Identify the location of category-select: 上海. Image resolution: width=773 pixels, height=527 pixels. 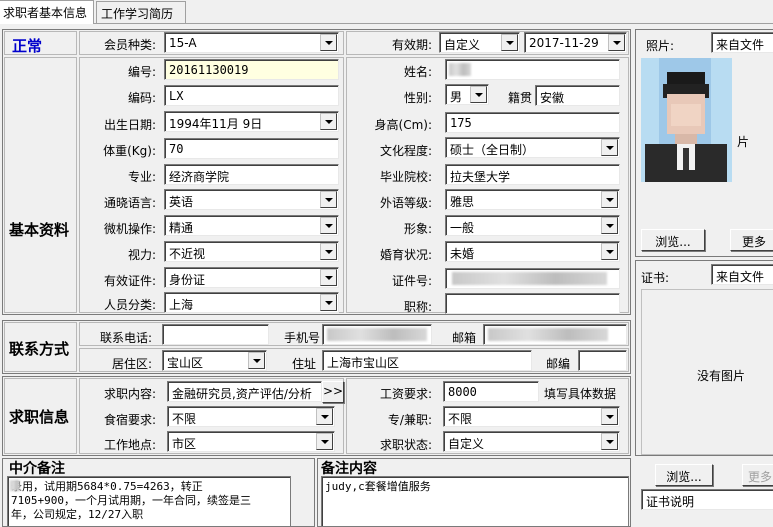
(251, 302).